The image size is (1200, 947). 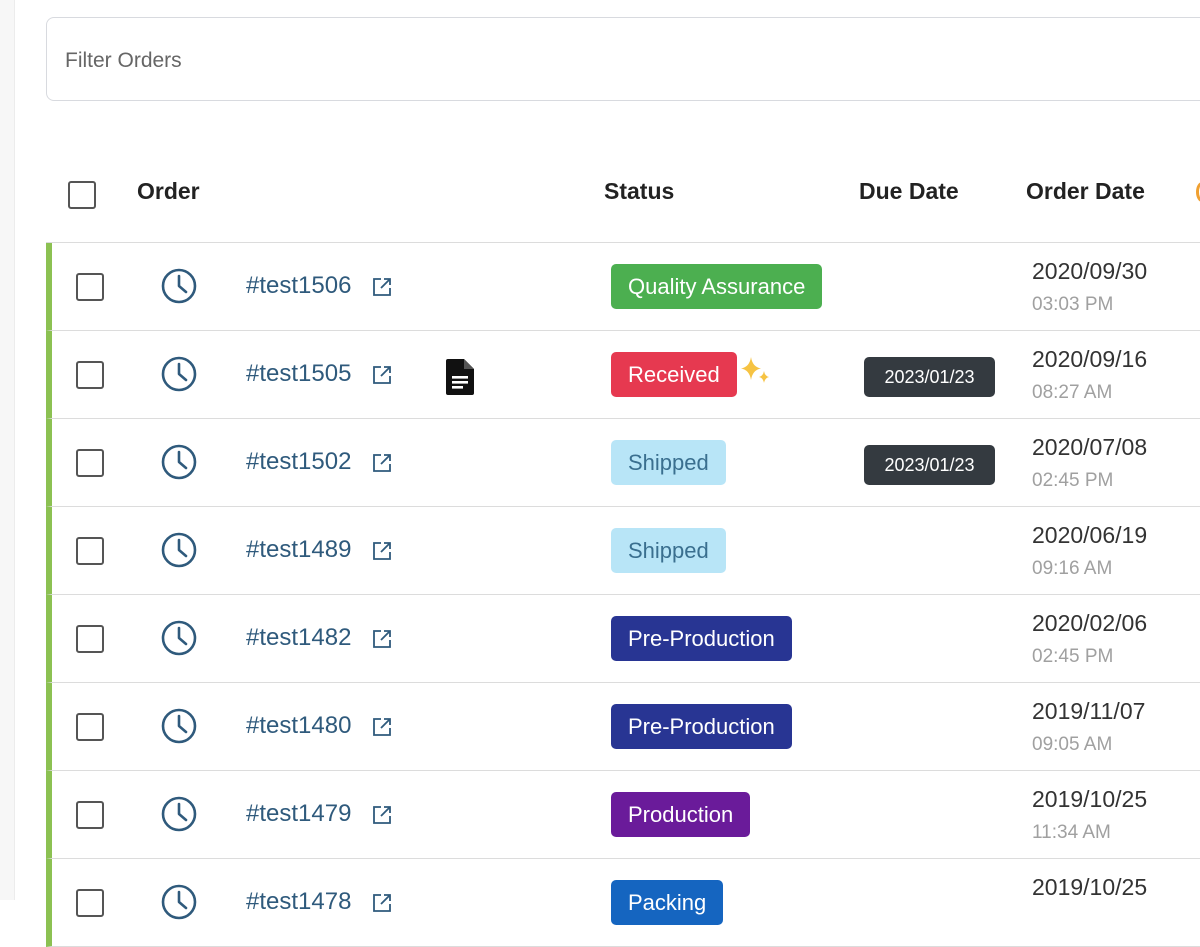 What do you see at coordinates (1073, 304) in the screenshot?
I see `order-time: 03:03 PM` at bounding box center [1073, 304].